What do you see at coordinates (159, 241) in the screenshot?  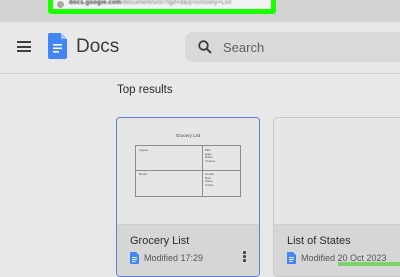 I see `document-name: Grocery List` at bounding box center [159, 241].